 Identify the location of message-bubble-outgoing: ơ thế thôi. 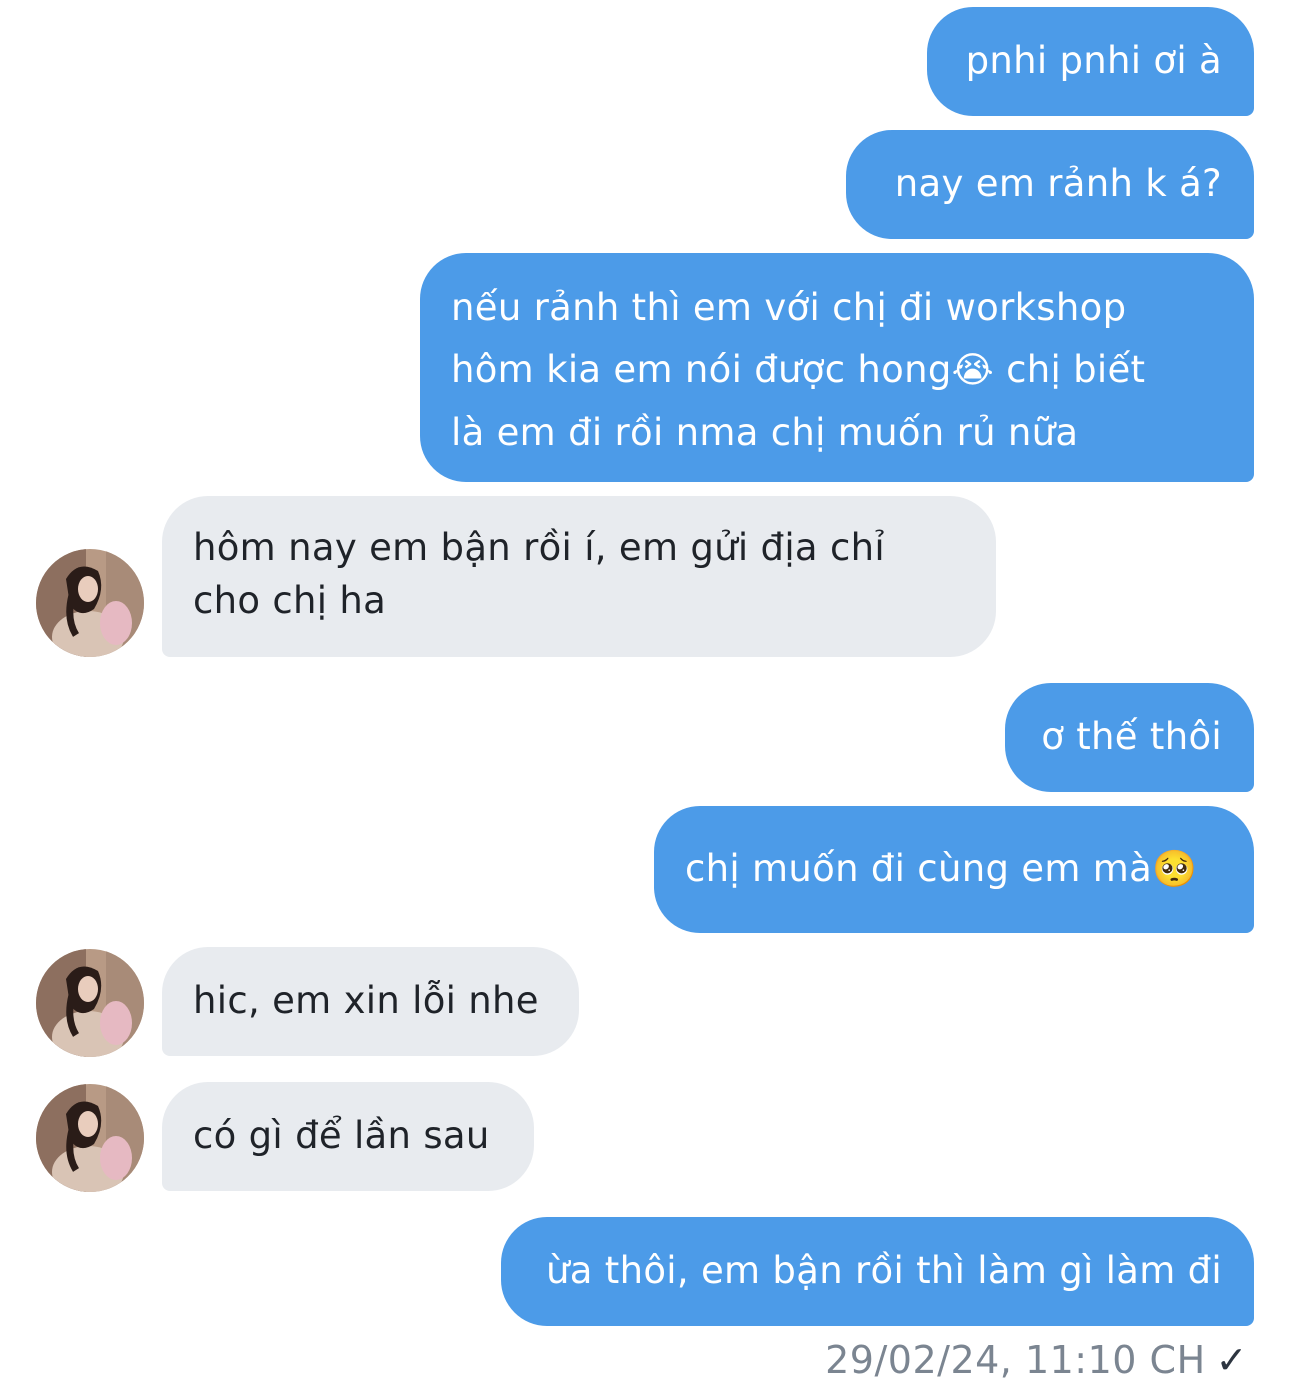
(1129, 737).